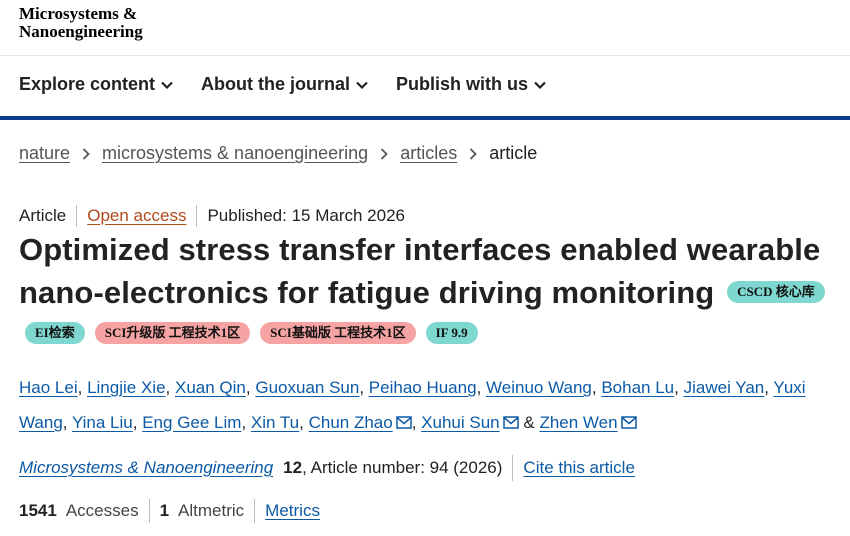 The width and height of the screenshot is (850, 536). What do you see at coordinates (513, 153) in the screenshot?
I see `breadcrumb-current: article` at bounding box center [513, 153].